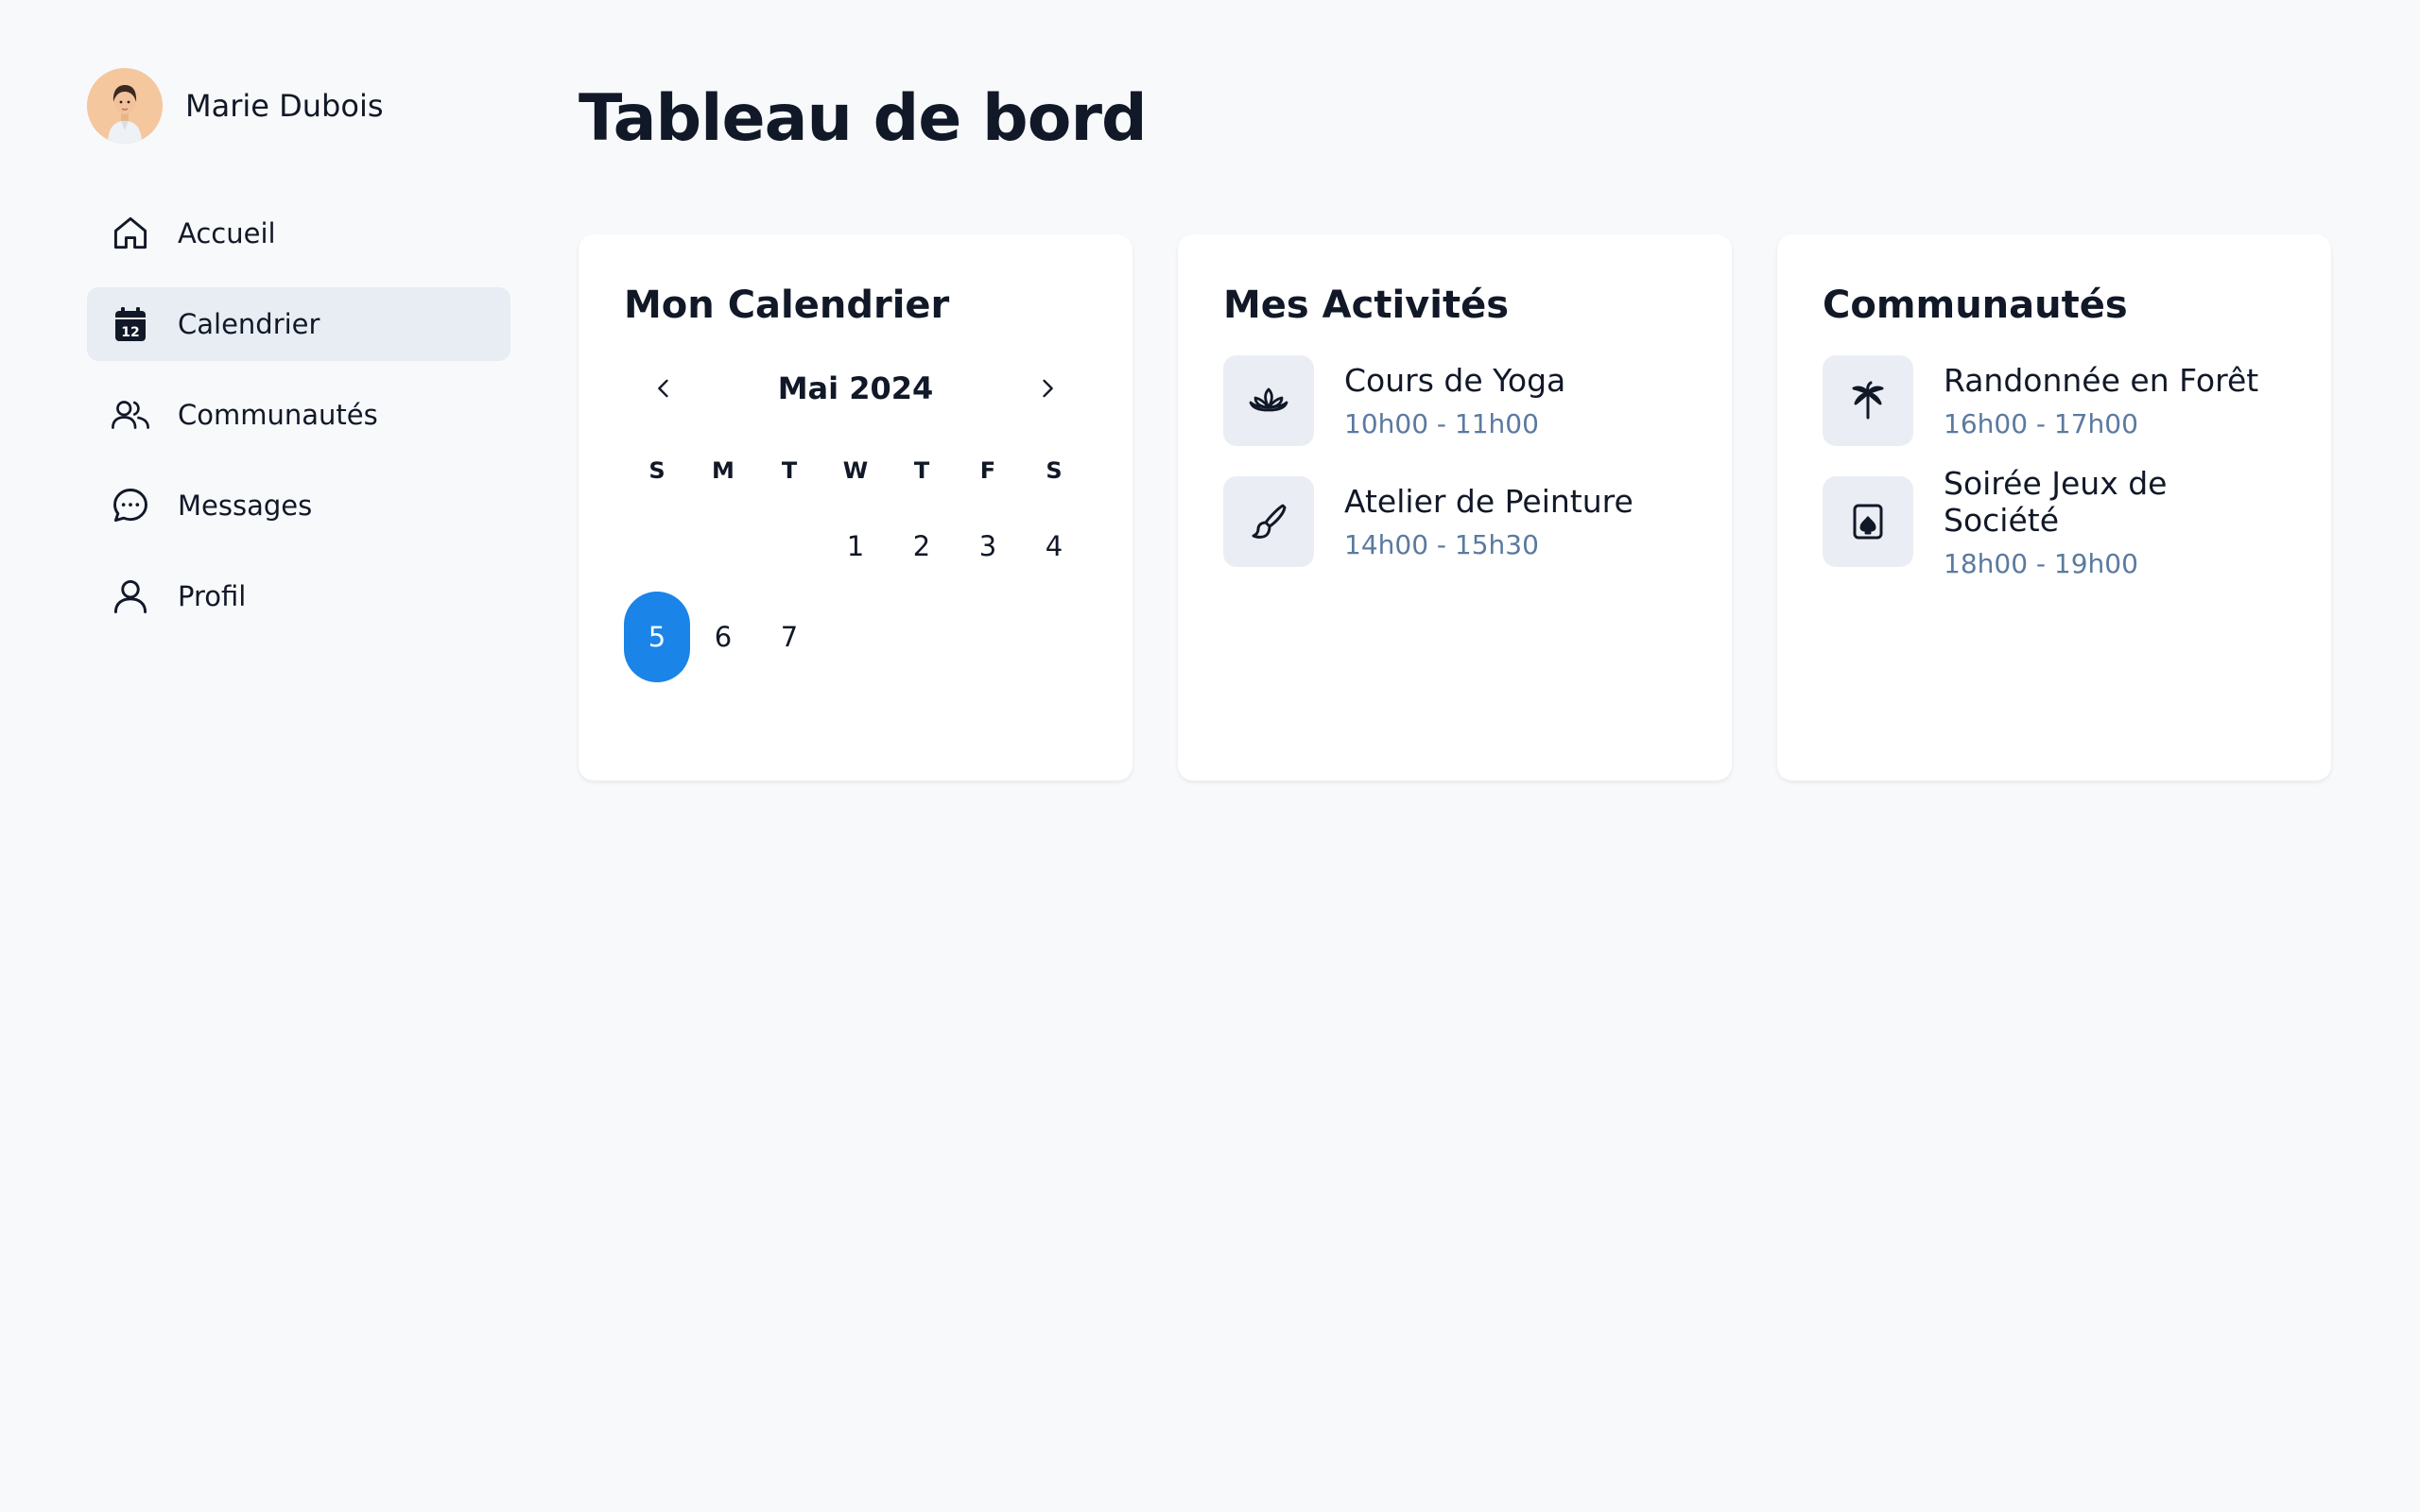 Image resolution: width=2420 pixels, height=1512 pixels. I want to click on calendar-days: 1 2 3 4 5 6 7, so click(856, 591).